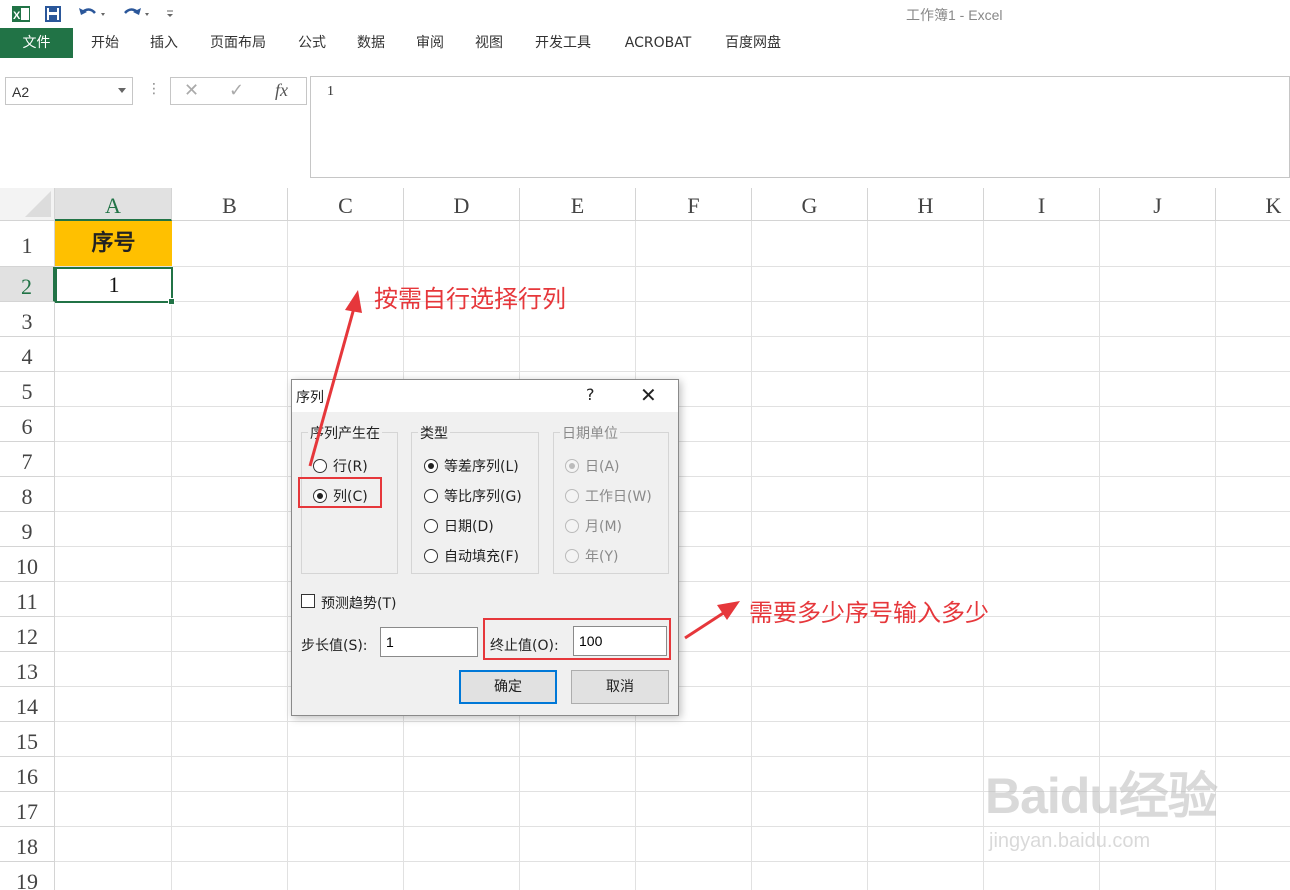  What do you see at coordinates (618, 497) in the screenshot?
I see `radio-weekday-label: 工作日(W)` at bounding box center [618, 497].